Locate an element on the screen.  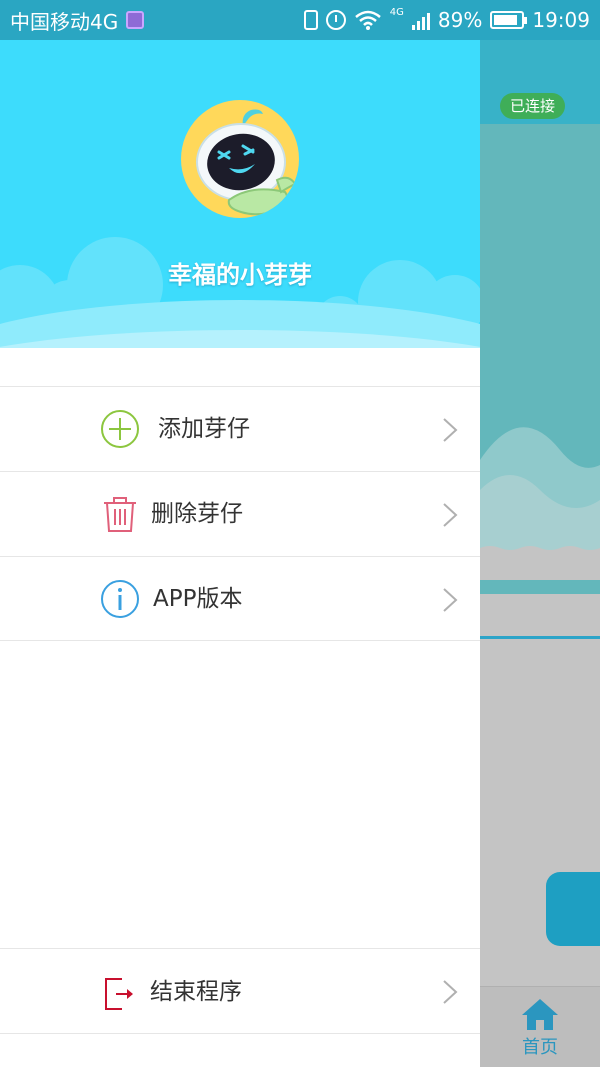
menu-item-exit: 结束程序 is located at coordinates (240, 991).